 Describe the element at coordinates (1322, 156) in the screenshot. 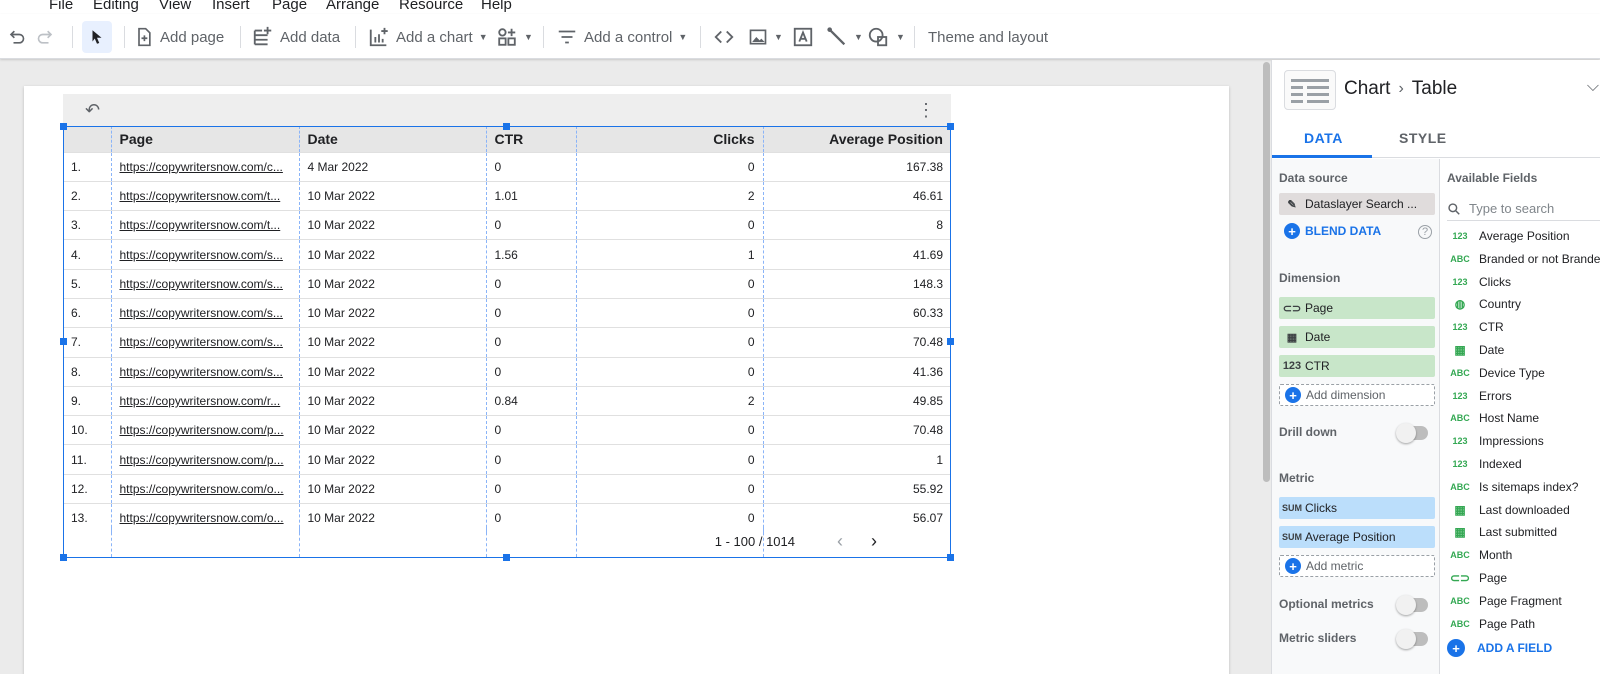

I see `active-tab-indicator` at that location.